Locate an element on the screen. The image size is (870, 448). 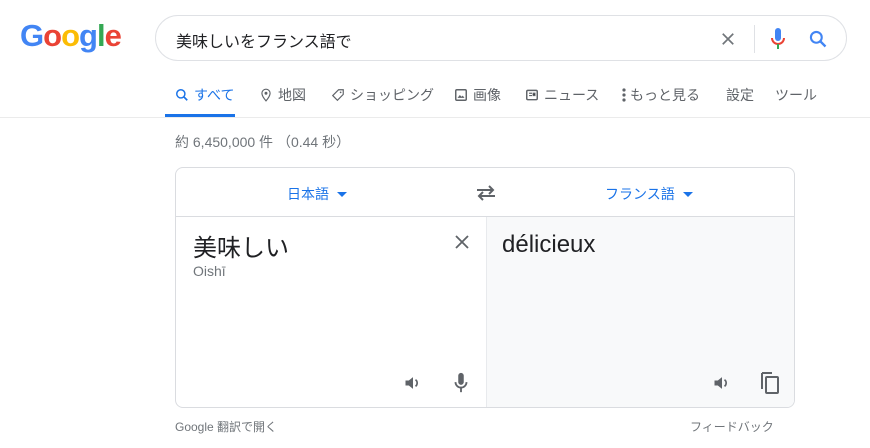
source-language-label: 日本語 is located at coordinates (308, 194).